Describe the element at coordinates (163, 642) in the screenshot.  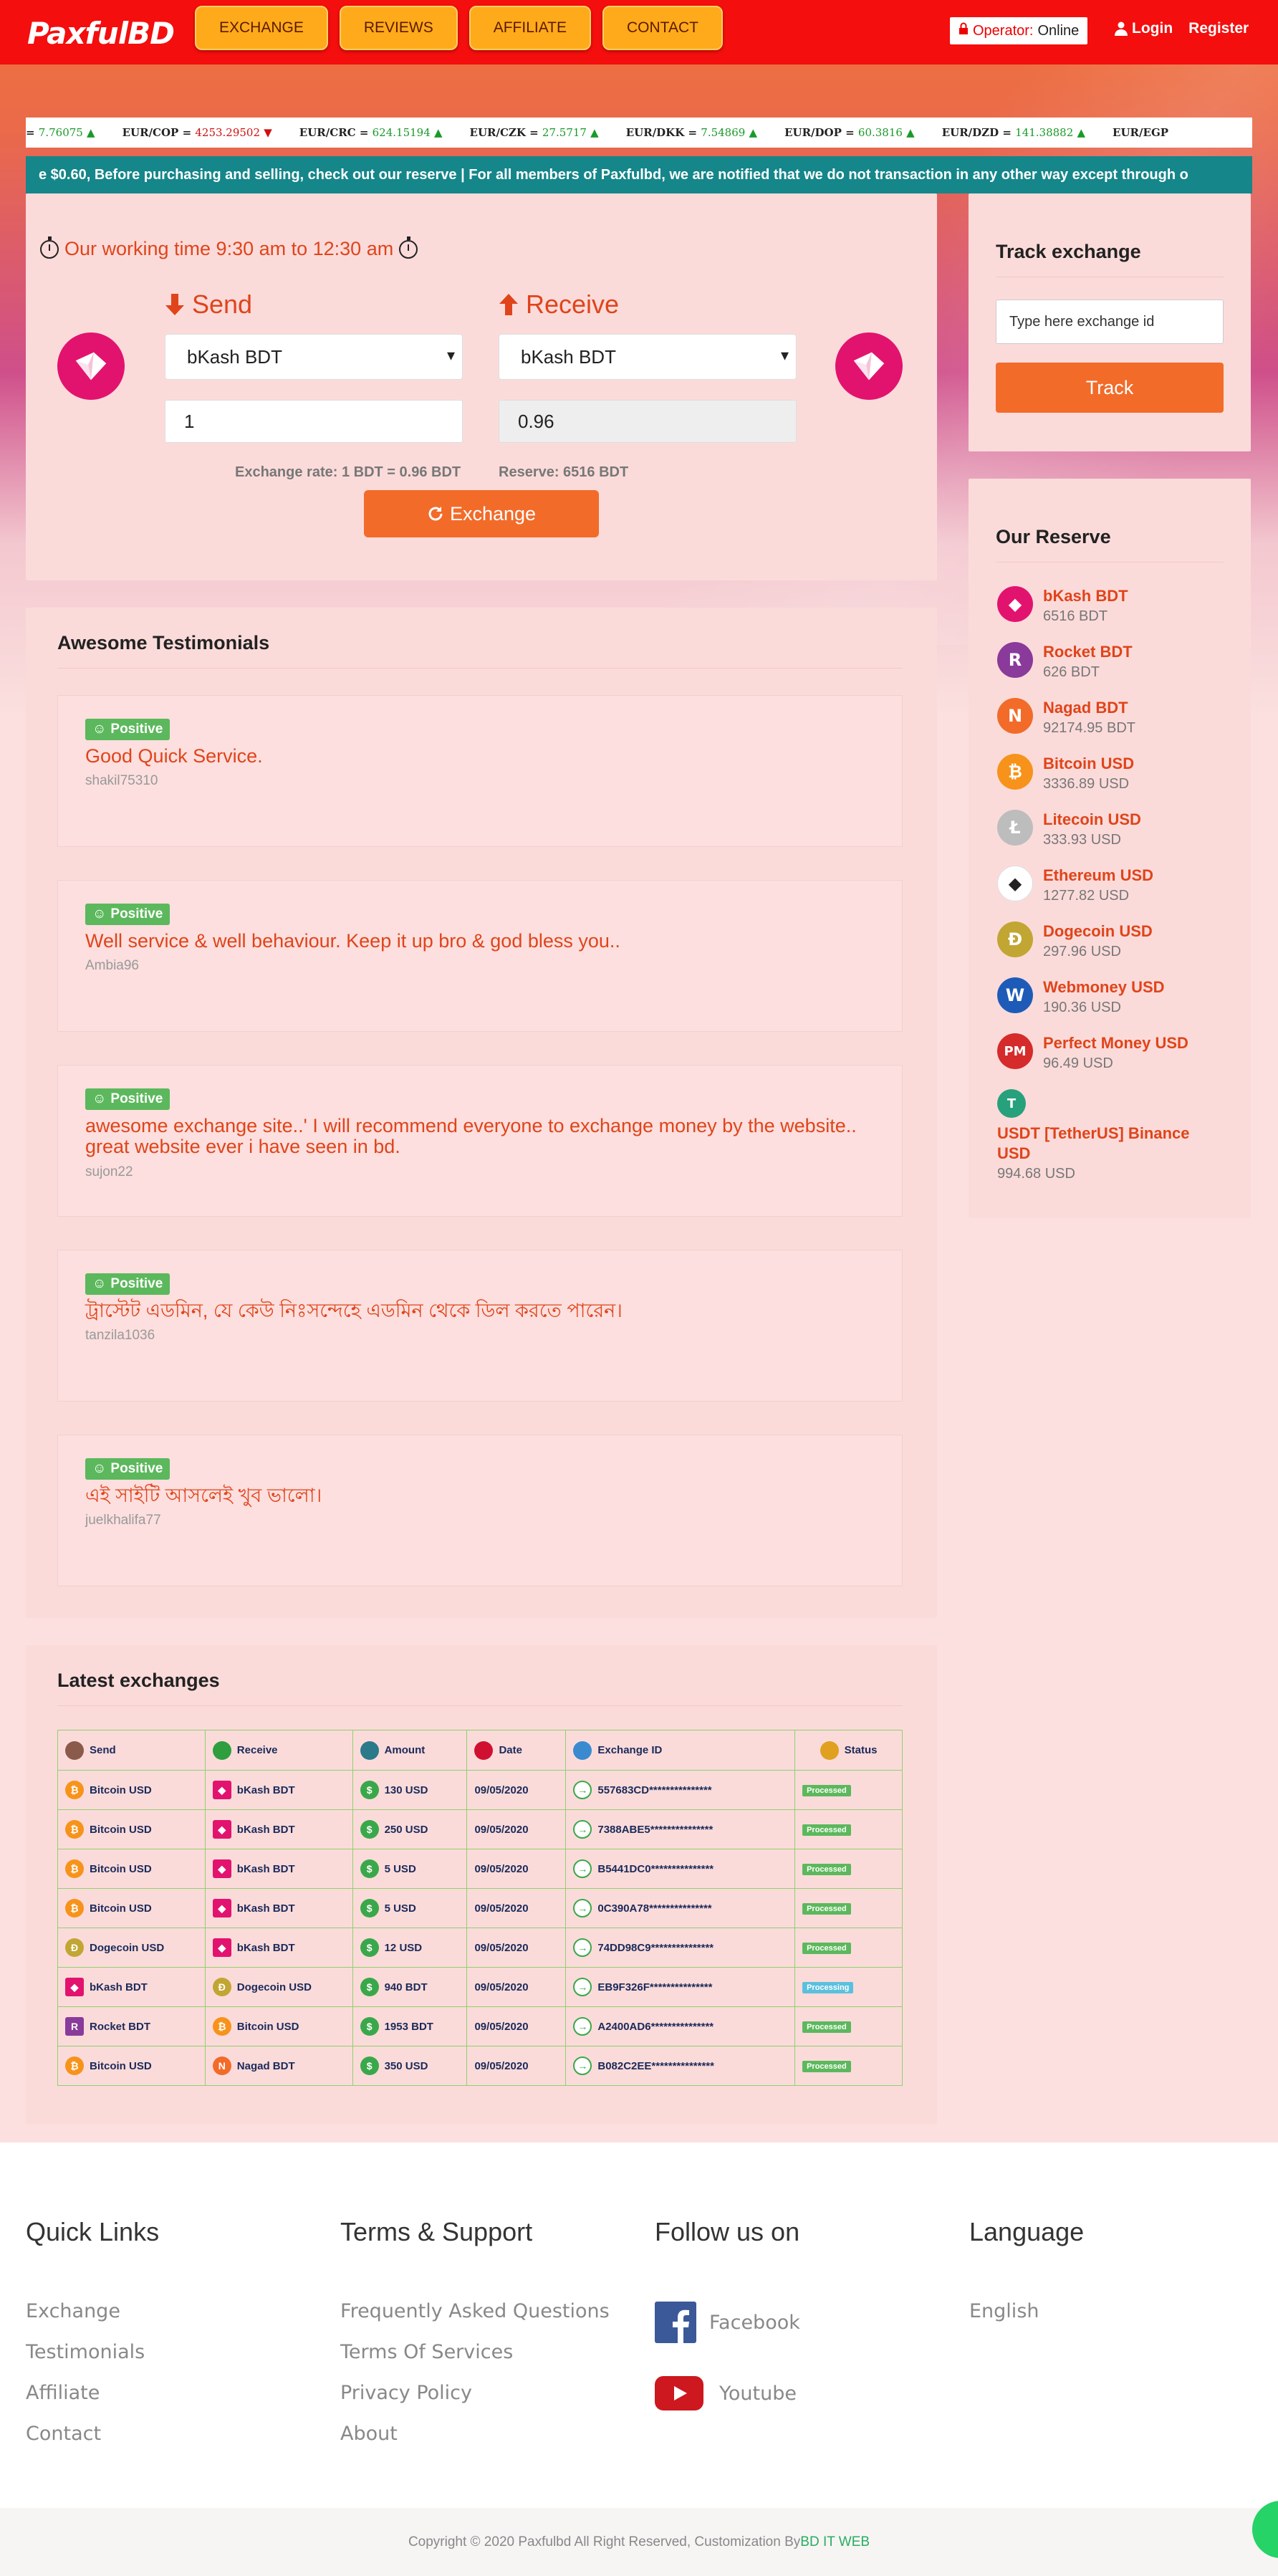
I see `testimonials-title: Awesome Testimonials` at that location.